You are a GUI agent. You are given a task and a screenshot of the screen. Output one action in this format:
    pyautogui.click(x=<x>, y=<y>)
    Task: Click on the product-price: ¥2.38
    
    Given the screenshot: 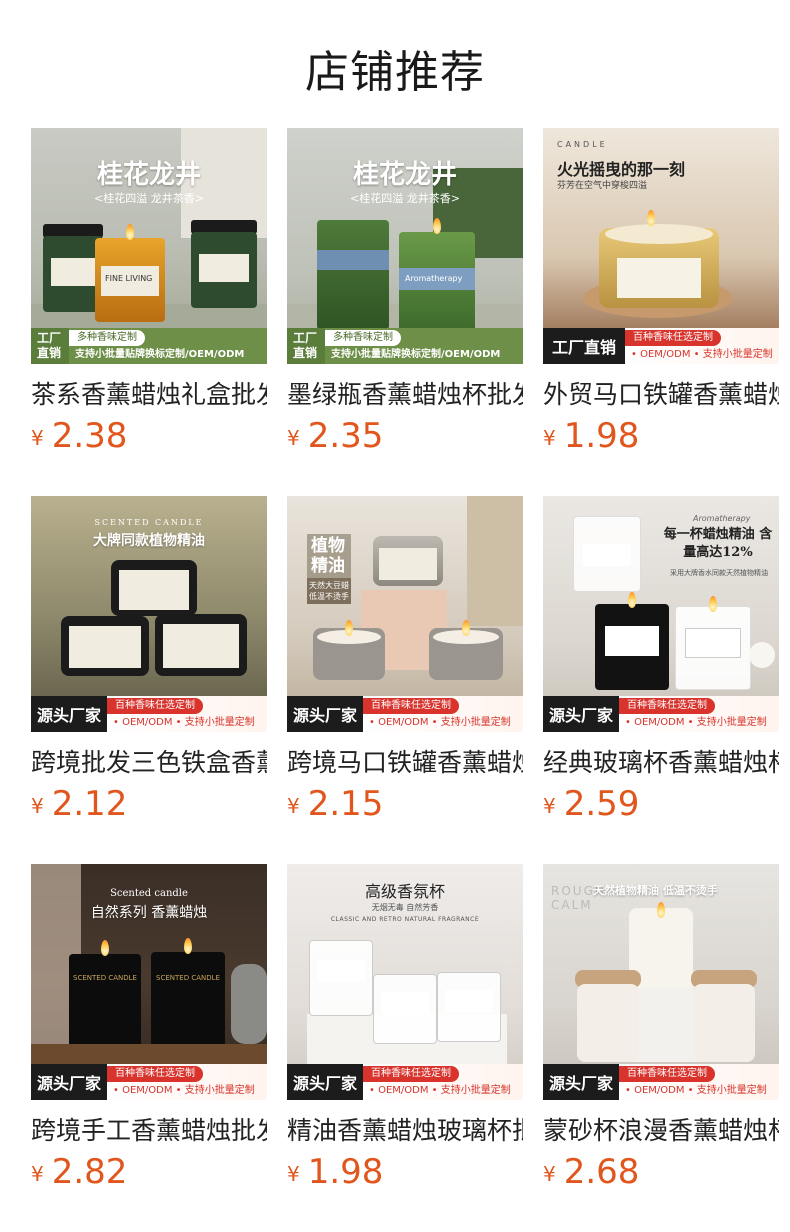 What is the action you would take?
    pyautogui.click(x=79, y=436)
    